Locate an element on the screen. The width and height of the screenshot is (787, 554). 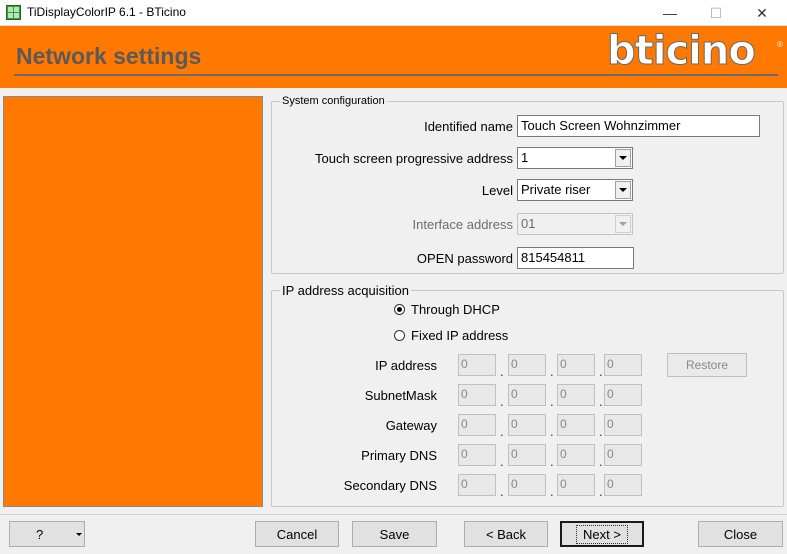
ip-octet-3: 0 is located at coordinates (576, 365).